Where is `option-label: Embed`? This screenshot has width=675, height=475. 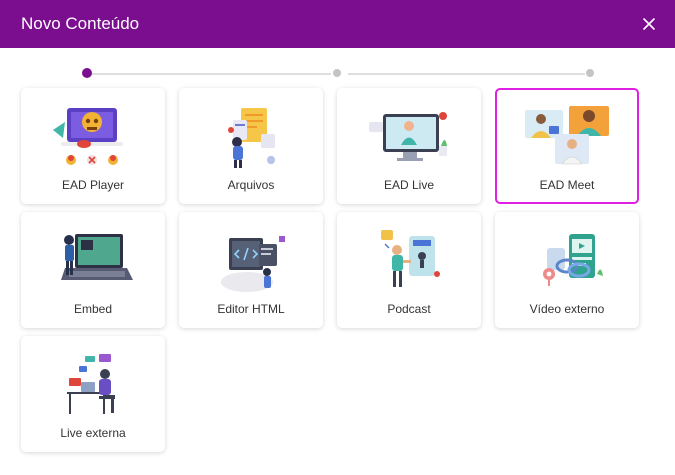
option-label: Embed is located at coordinates (93, 309).